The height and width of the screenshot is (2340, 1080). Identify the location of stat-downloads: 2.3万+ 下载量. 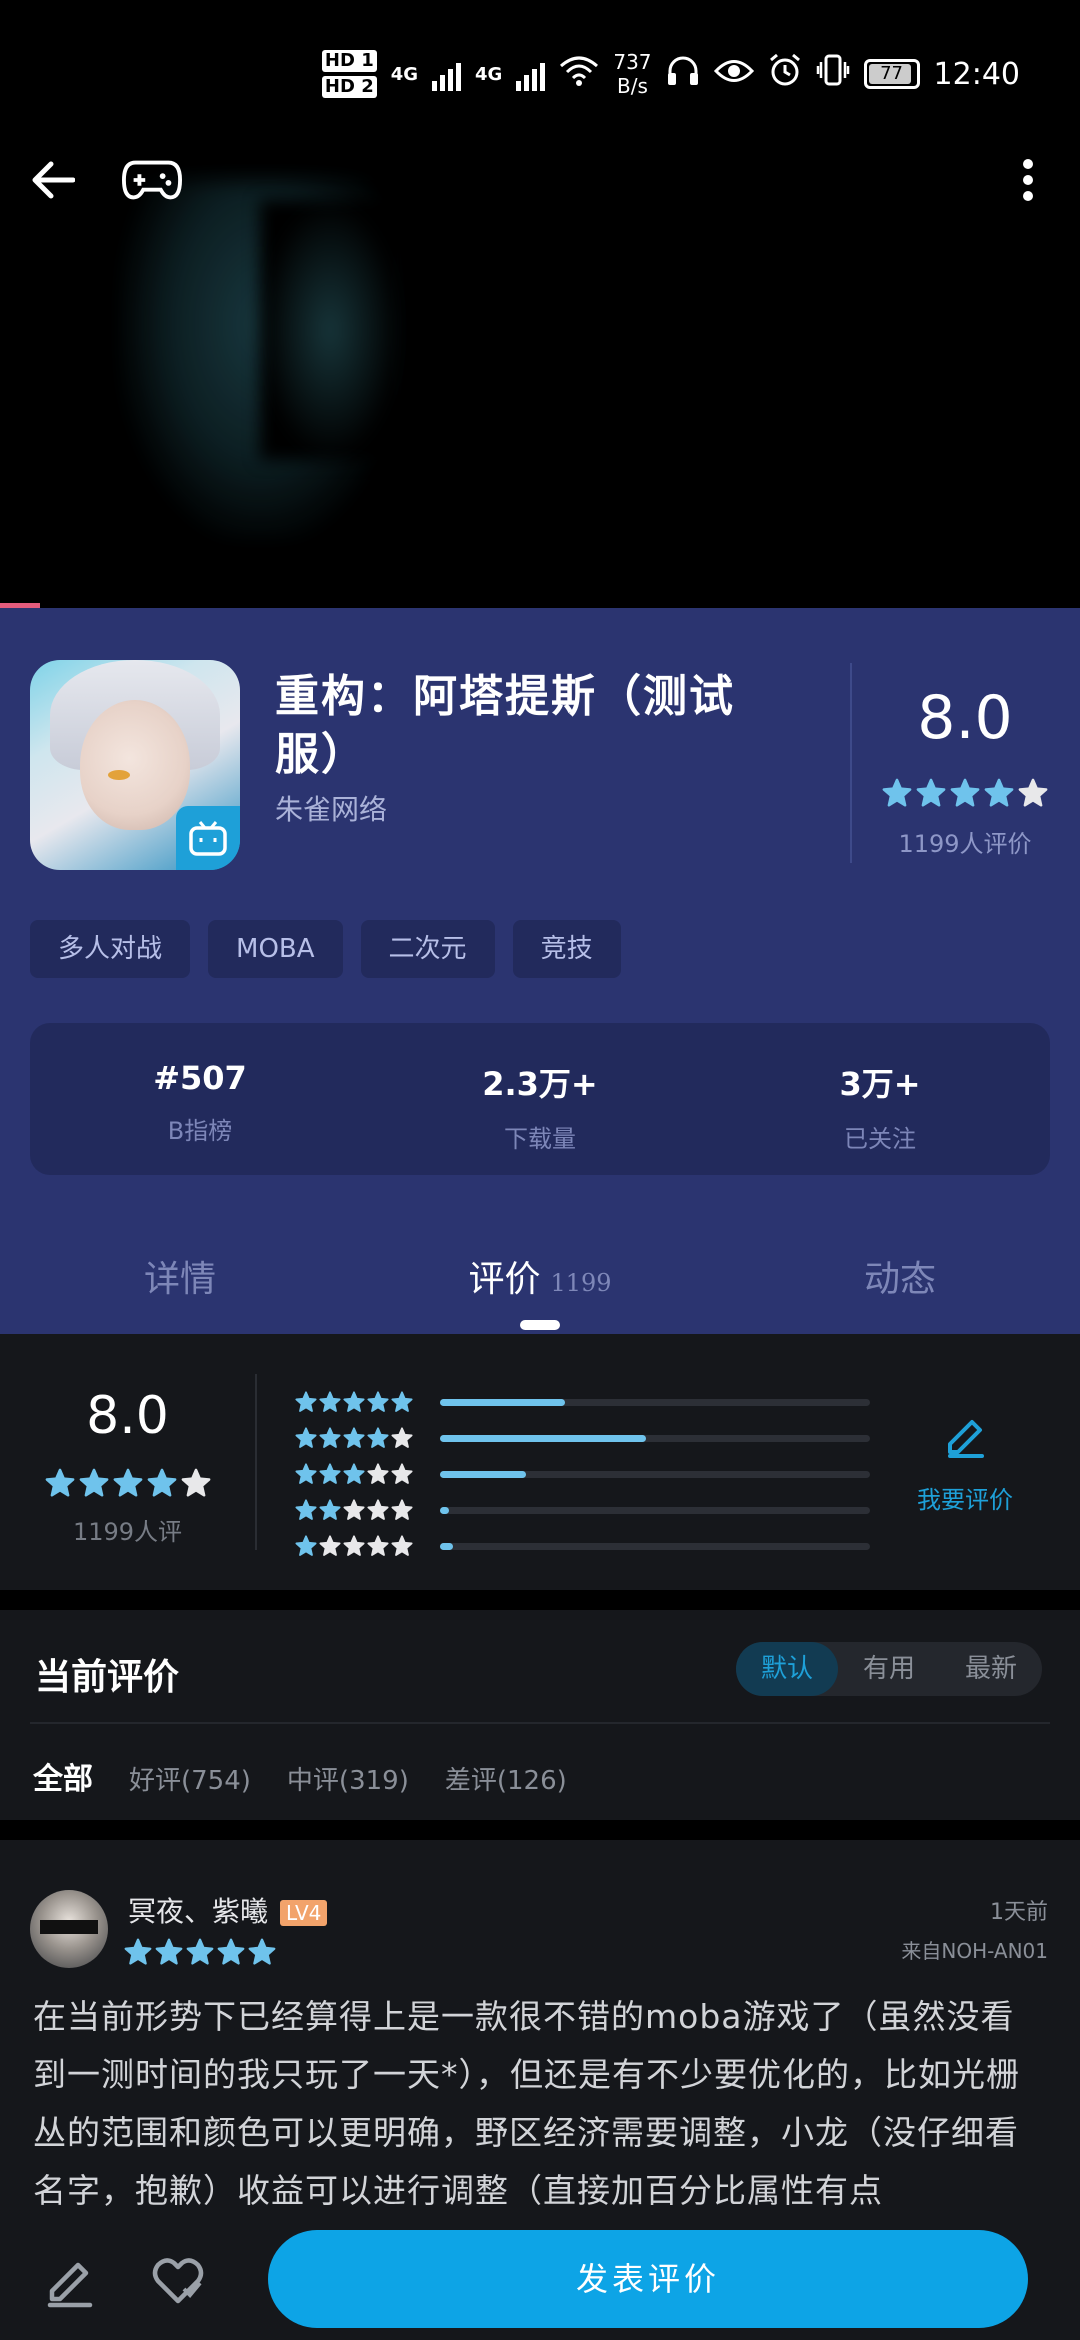
(540, 1109).